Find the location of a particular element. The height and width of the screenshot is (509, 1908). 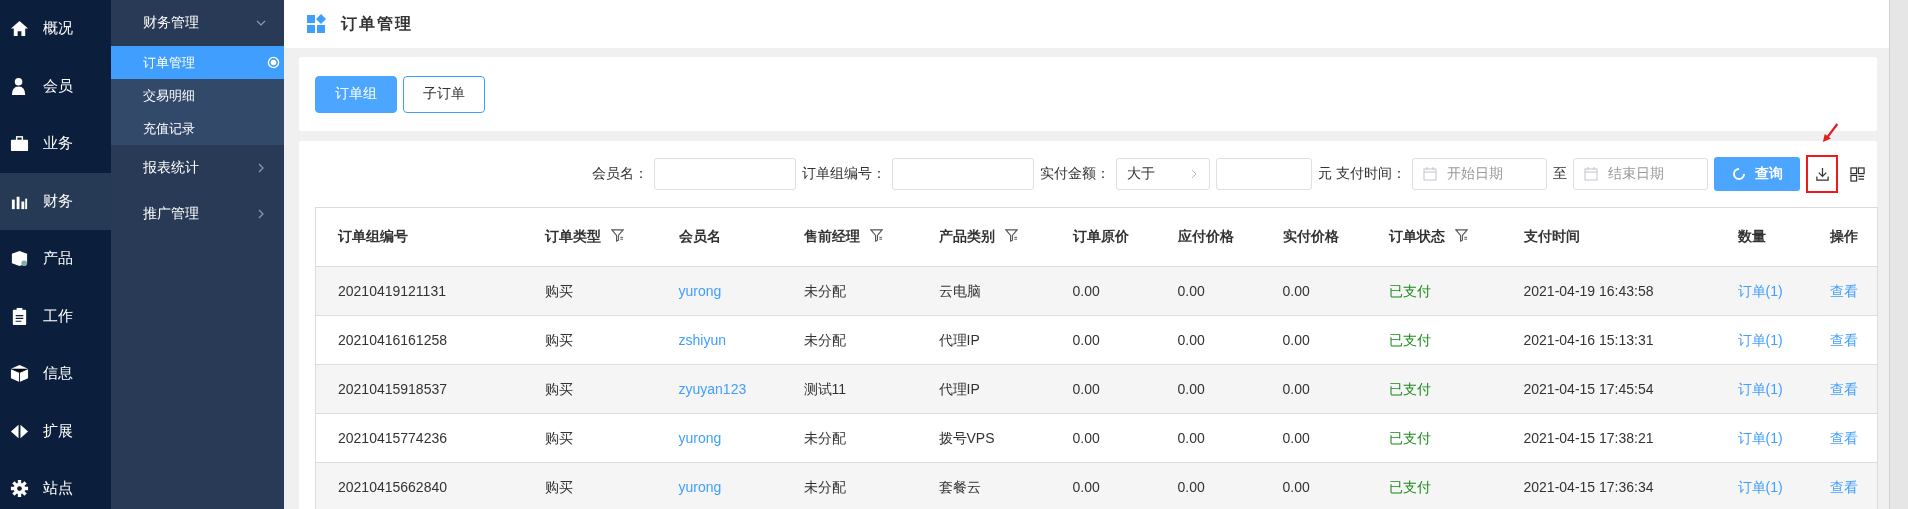

table-cell: 20210415918537 is located at coordinates (392, 389).